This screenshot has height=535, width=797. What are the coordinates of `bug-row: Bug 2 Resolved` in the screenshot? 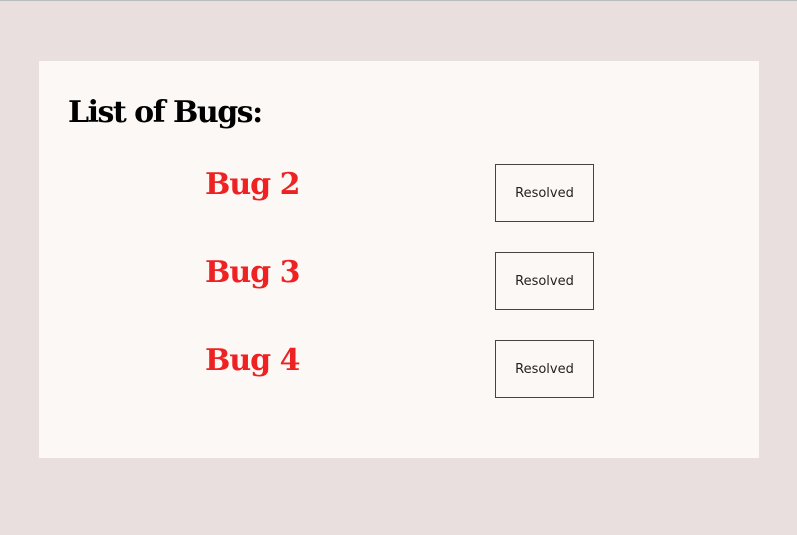 It's located at (399, 193).